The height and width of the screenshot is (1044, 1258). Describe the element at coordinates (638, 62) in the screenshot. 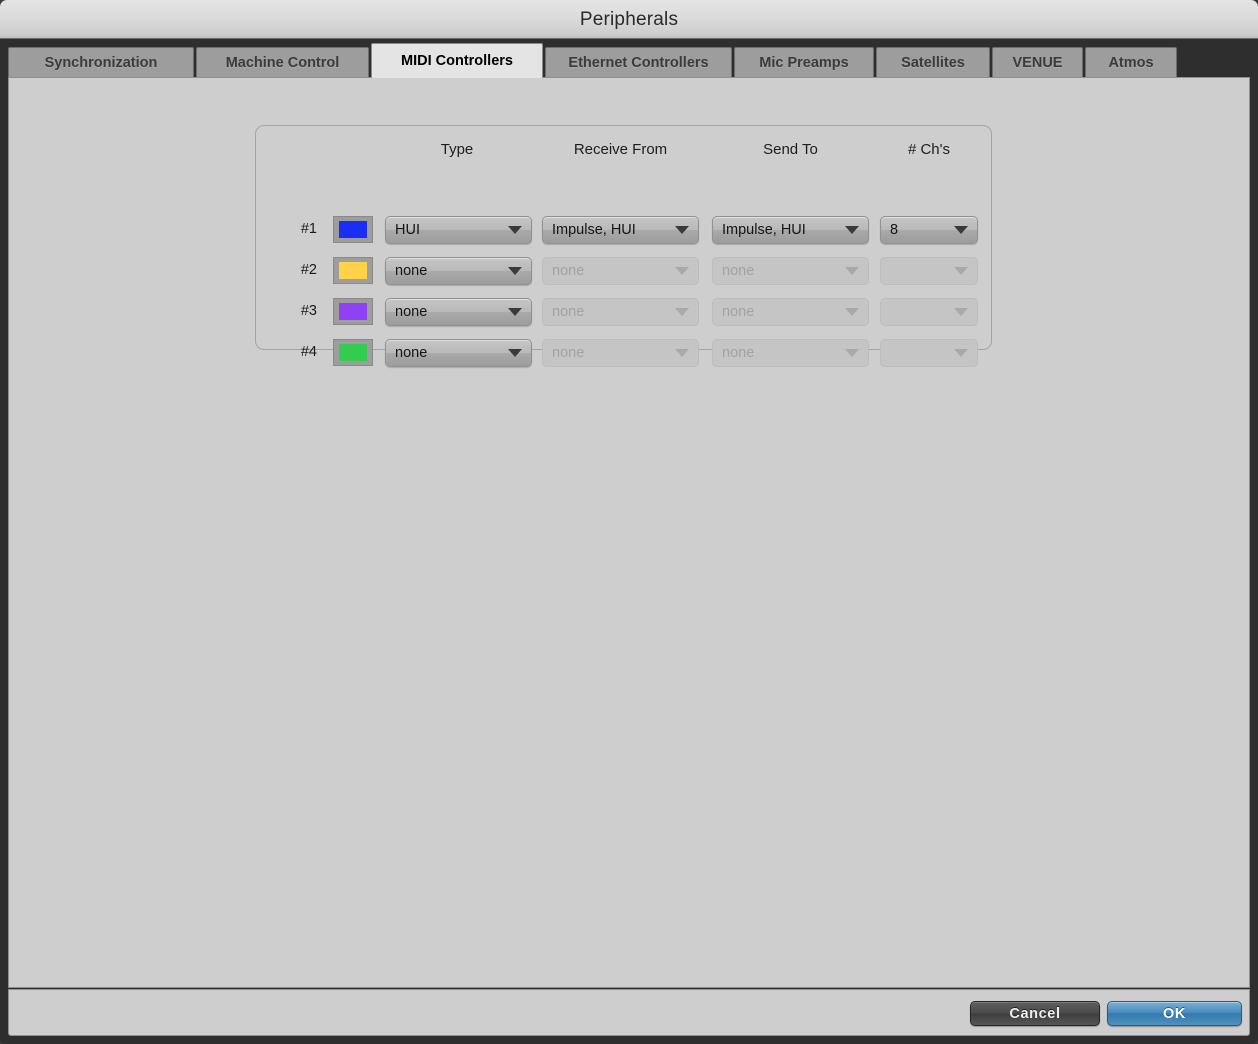

I see `tab-ethernet-controllers: Ethernet Controllers` at that location.